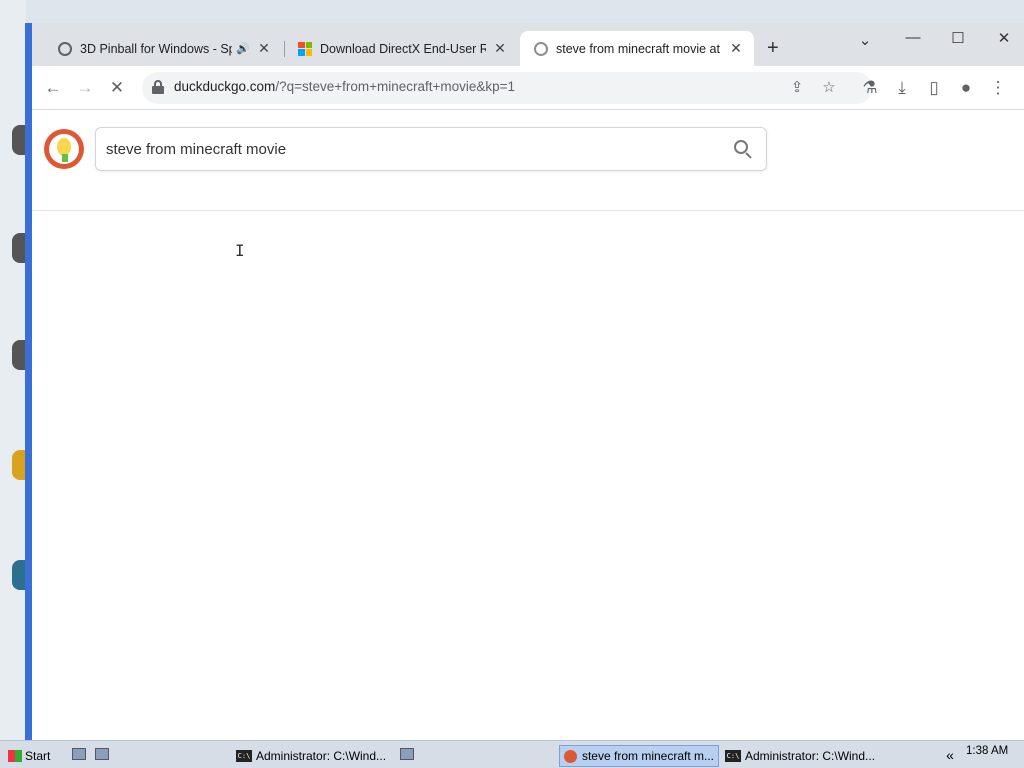 Image resolution: width=1024 pixels, height=768 pixels. I want to click on maximize-icon: ☐, so click(958, 41).